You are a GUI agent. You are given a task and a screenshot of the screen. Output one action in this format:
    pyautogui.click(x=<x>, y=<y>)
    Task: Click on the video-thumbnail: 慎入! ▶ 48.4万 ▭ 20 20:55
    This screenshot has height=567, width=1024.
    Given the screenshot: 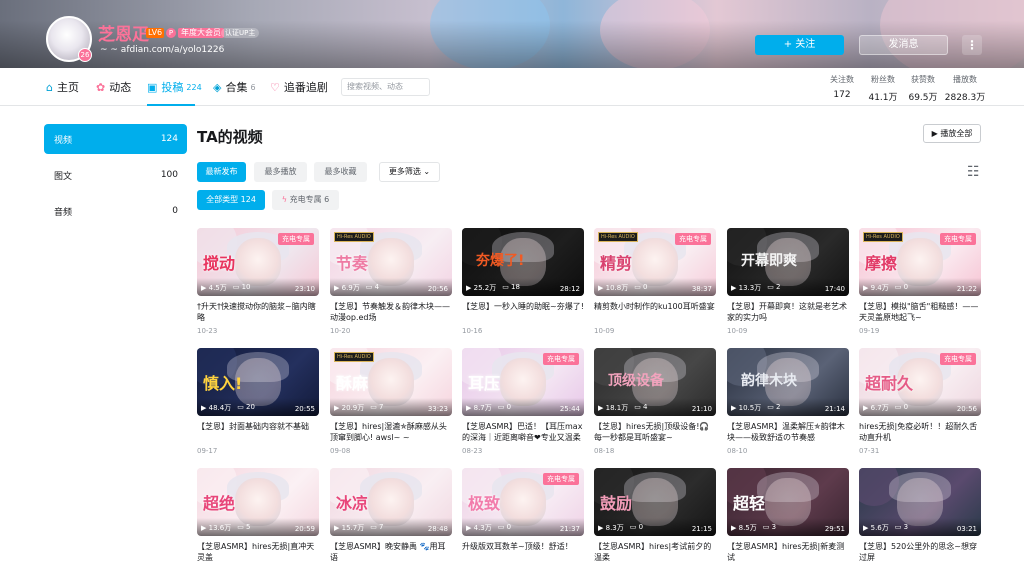 What is the action you would take?
    pyautogui.click(x=258, y=382)
    